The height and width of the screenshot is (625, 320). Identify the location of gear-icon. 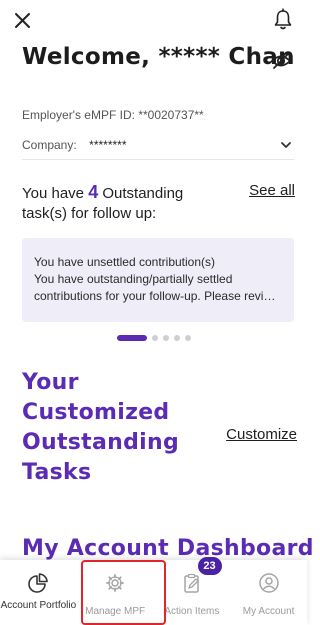
(115, 583).